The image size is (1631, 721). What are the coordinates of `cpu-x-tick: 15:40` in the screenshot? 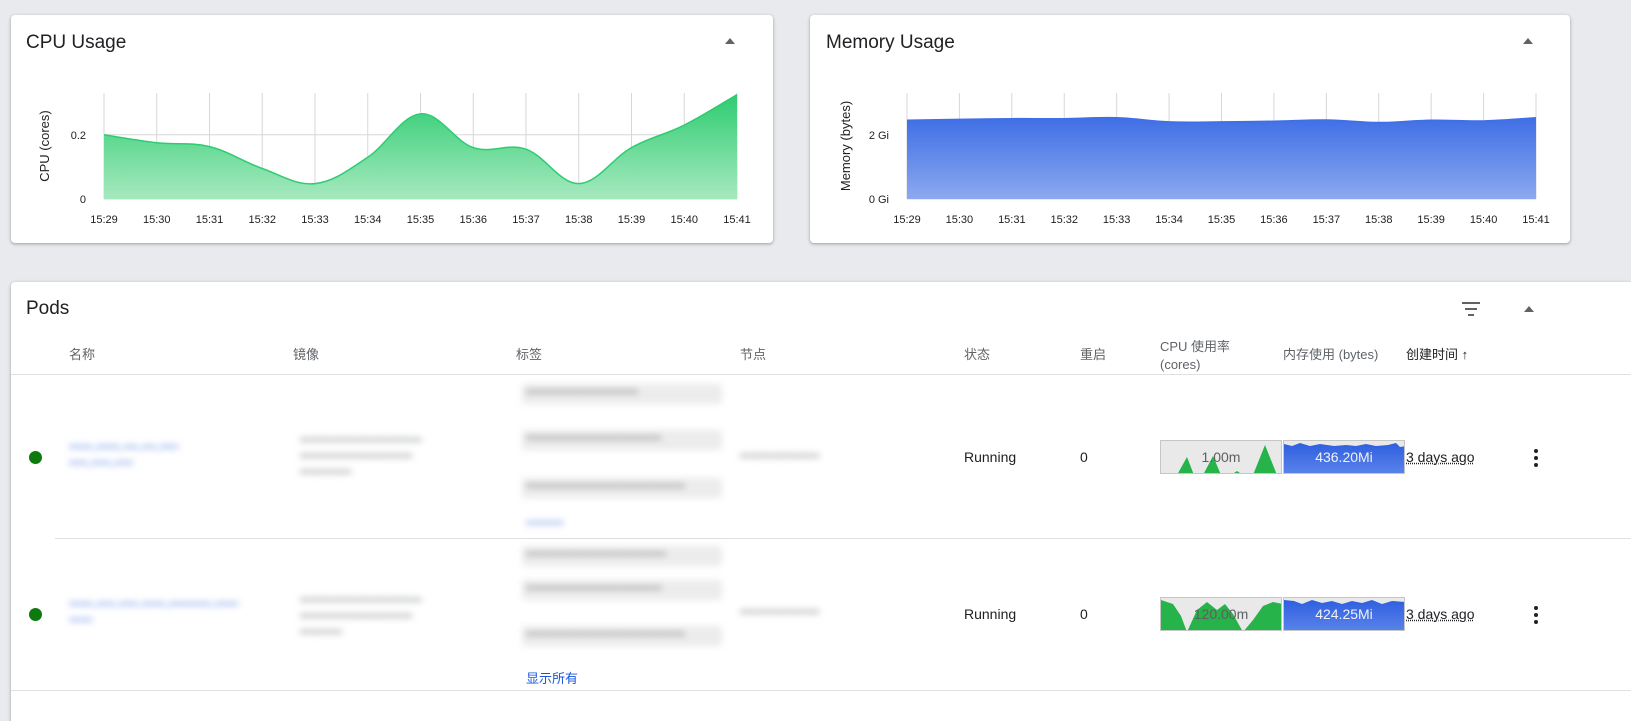 It's located at (684, 220).